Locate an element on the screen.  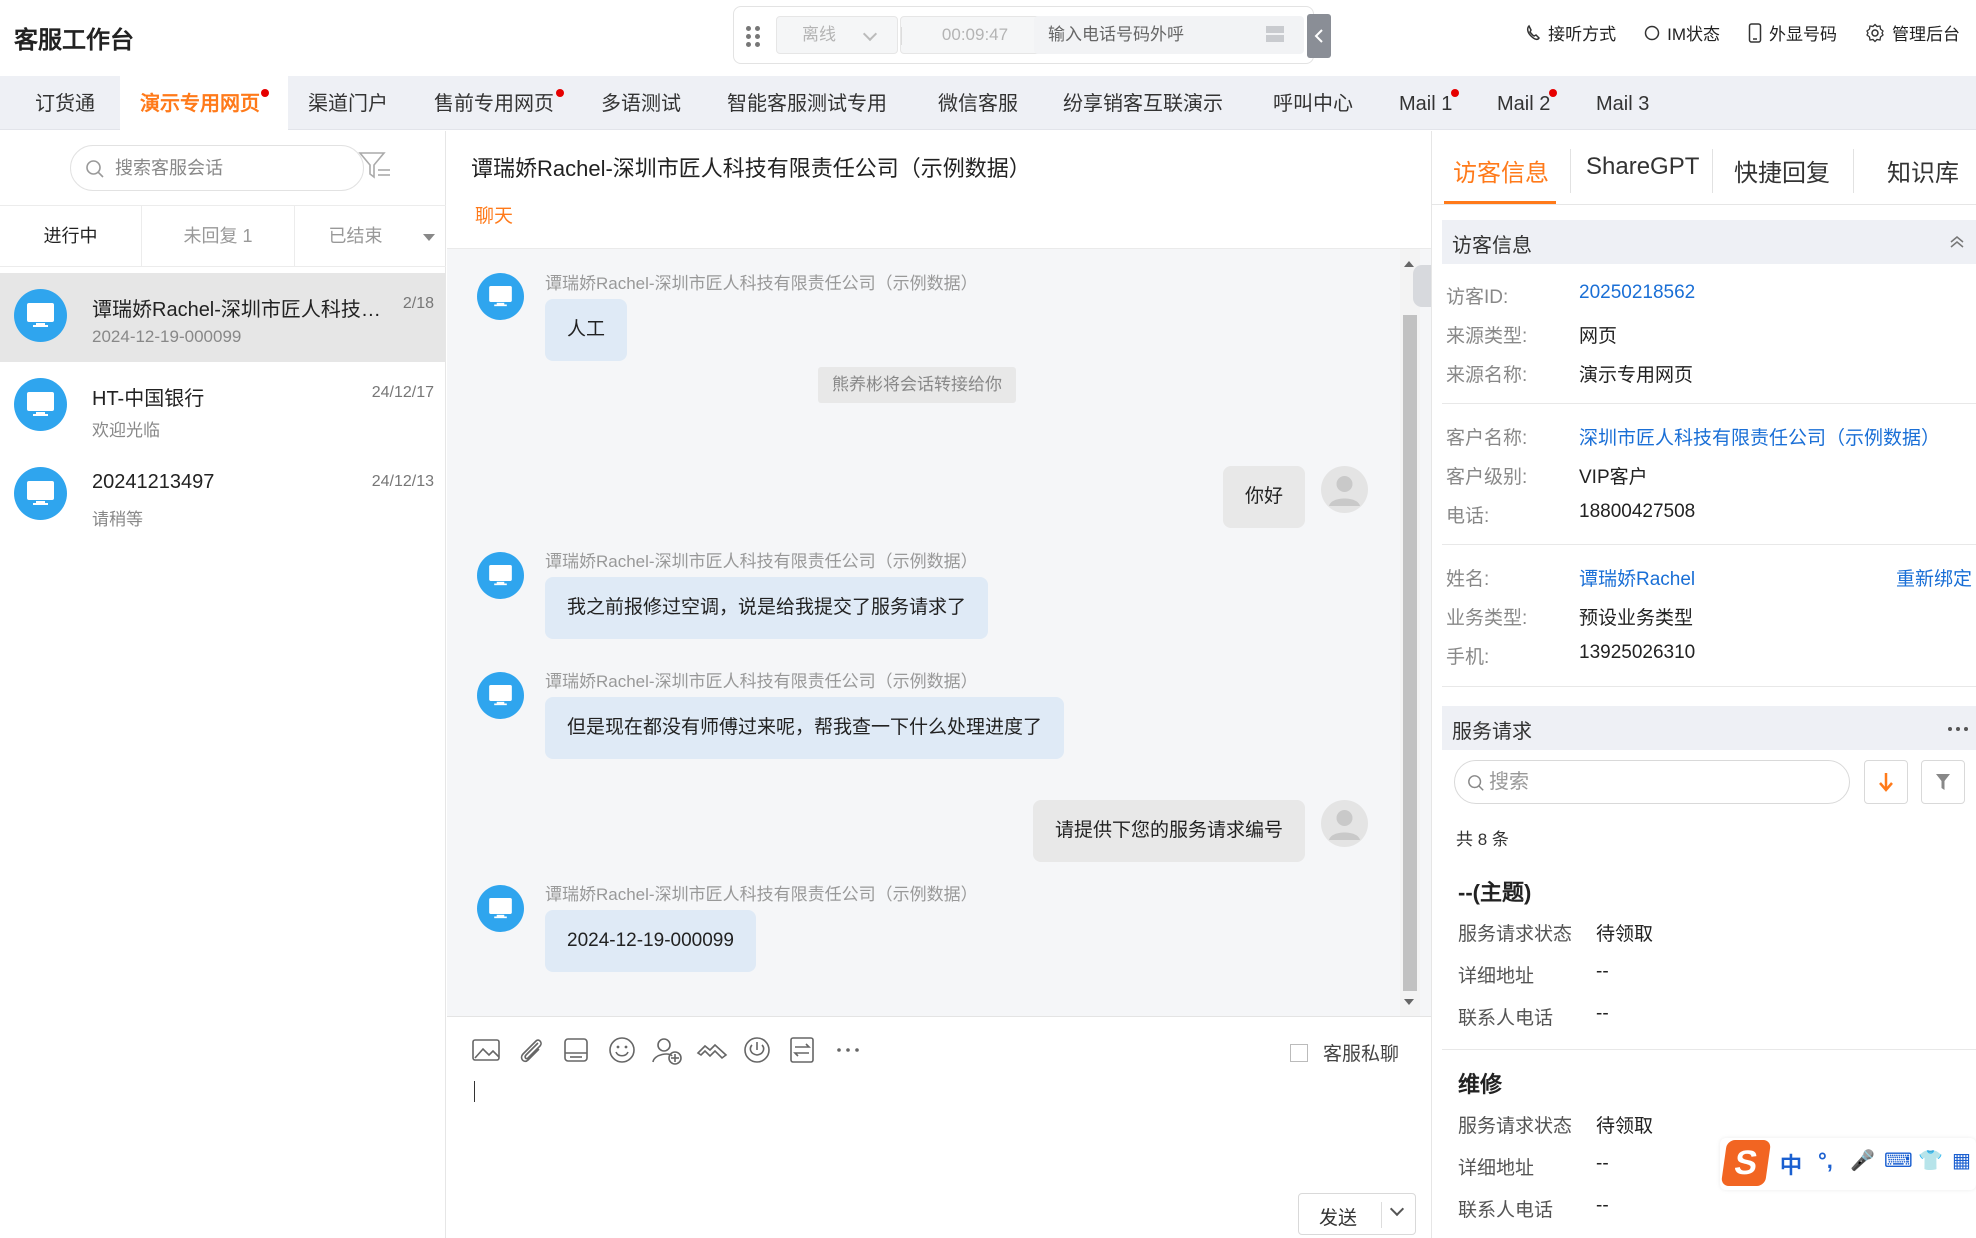
conversation-search is located at coordinates (217, 168).